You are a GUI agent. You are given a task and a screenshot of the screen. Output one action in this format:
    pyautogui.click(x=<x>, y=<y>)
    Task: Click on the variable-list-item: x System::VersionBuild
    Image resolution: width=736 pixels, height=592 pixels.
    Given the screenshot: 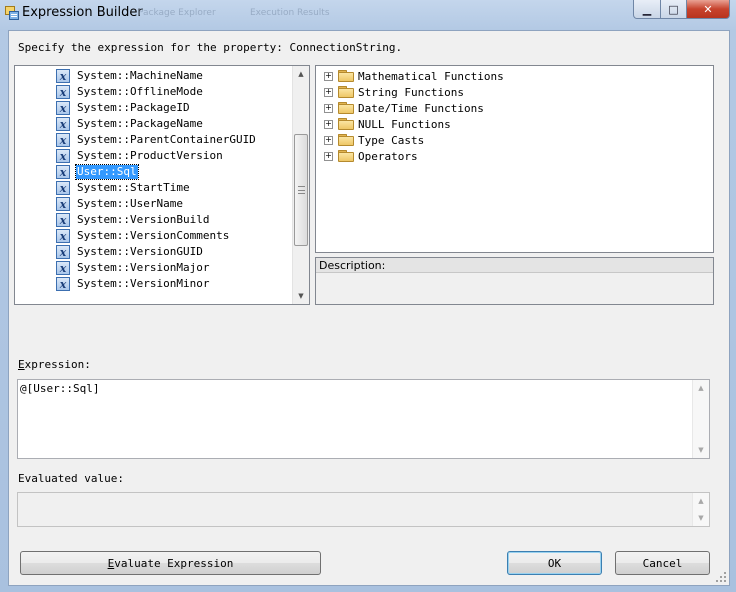 What is the action you would take?
    pyautogui.click(x=133, y=220)
    